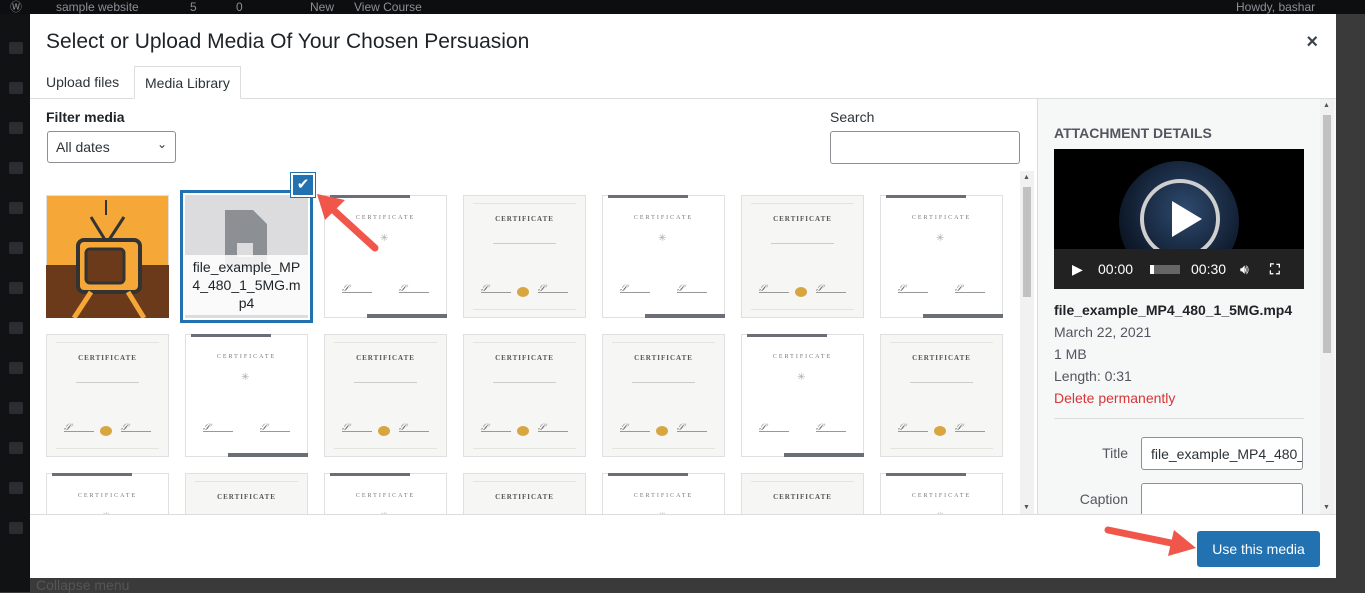 This screenshot has height=593, width=1365. Describe the element at coordinates (1115, 453) in the screenshot. I see `title-label: Title` at that location.